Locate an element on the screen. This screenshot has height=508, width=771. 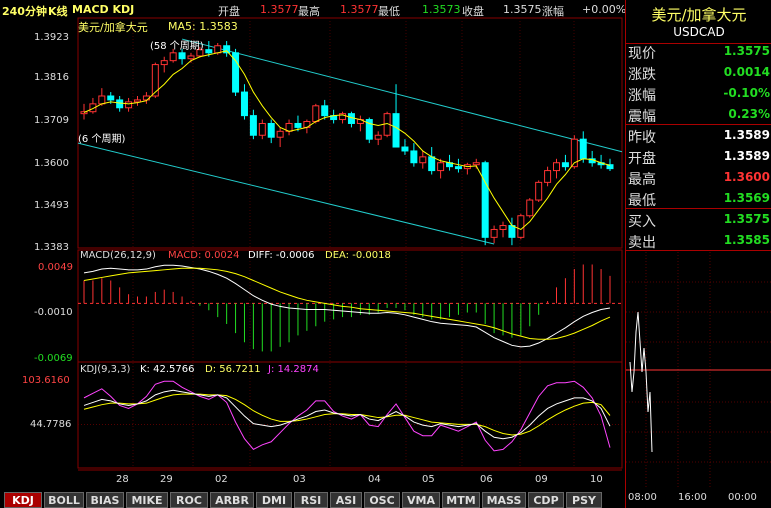
channel-top-label: (58 个周期) is located at coordinates (177, 46).